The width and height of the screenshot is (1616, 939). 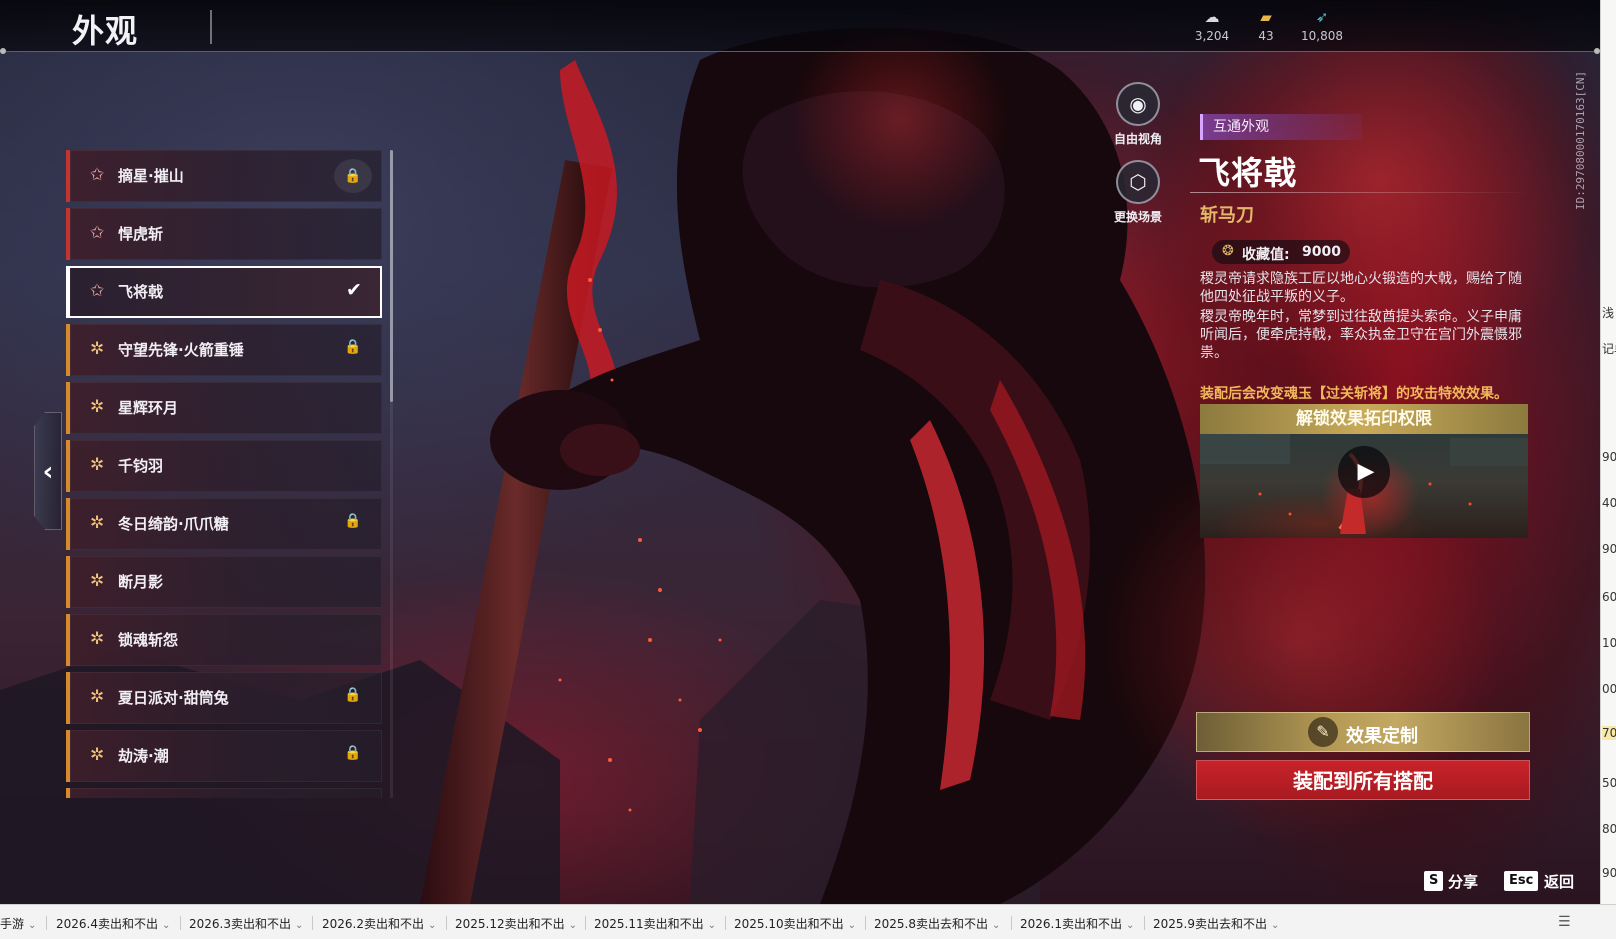 I want to click on cloud-coin-icon: ☁, so click(x=1212, y=17).